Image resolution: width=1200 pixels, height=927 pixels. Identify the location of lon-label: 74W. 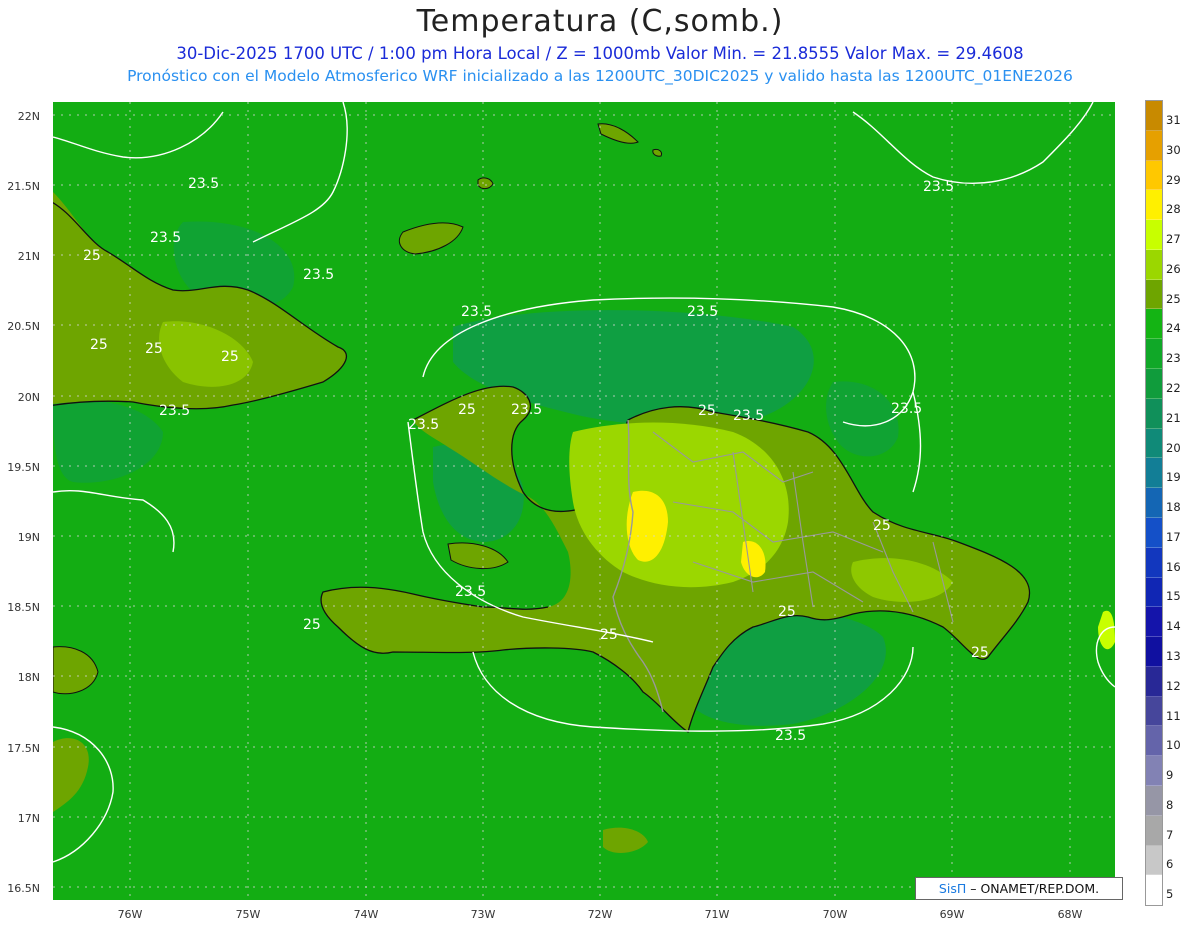
(366, 914).